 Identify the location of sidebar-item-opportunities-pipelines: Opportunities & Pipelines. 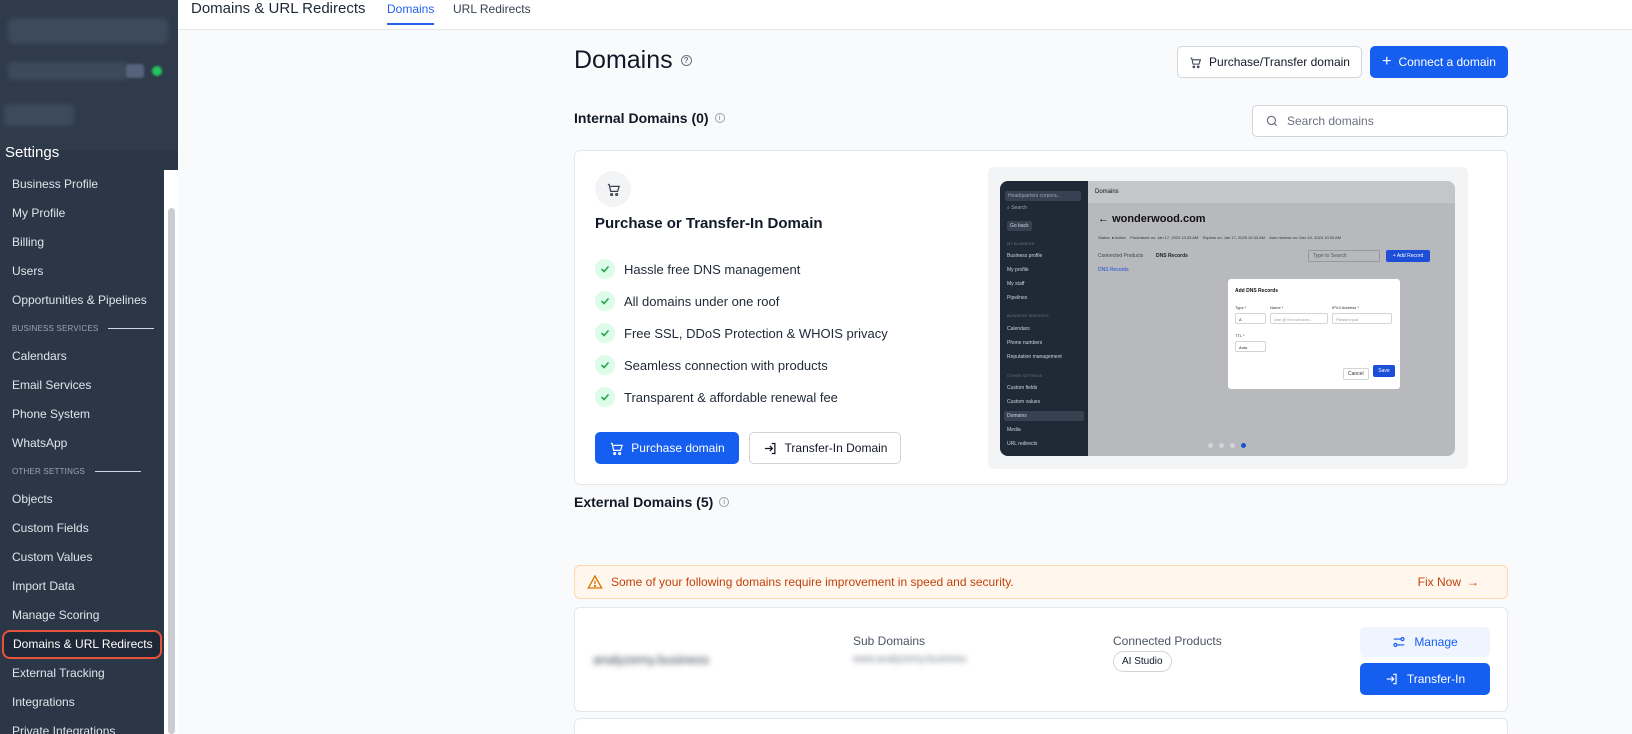
(82, 300).